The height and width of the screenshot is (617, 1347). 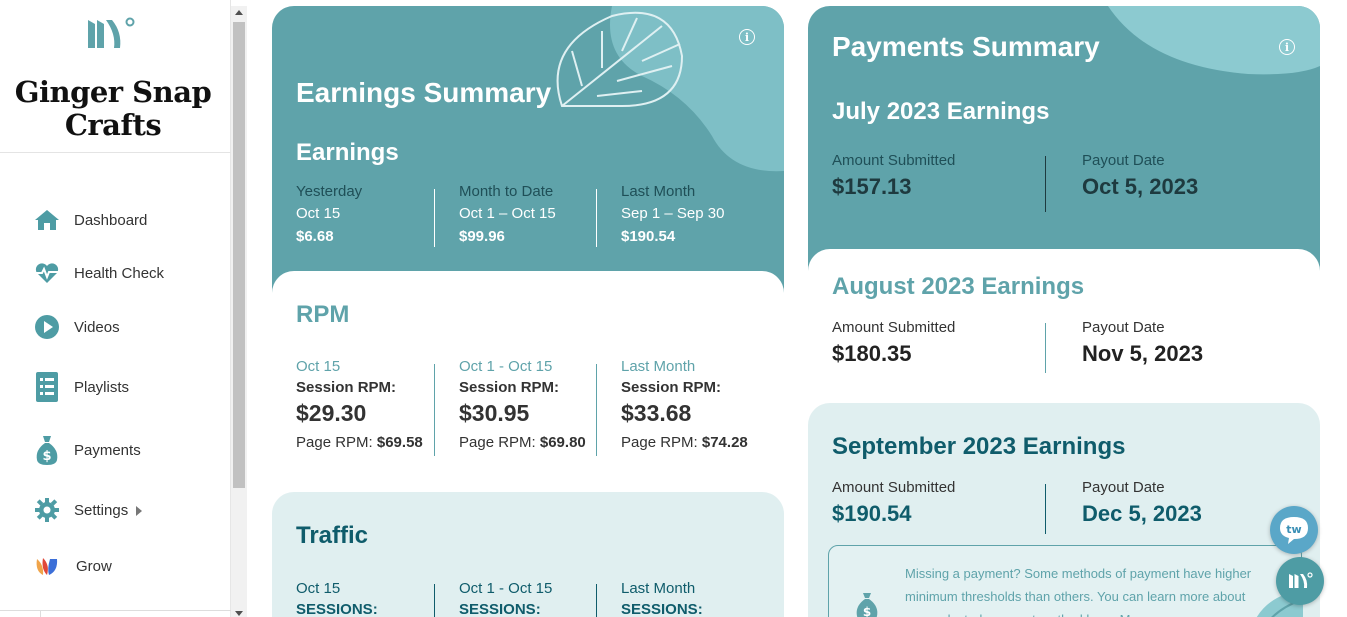 I want to click on payout-date-col: Payout Date Dec 5, 2023, so click(x=1142, y=504).